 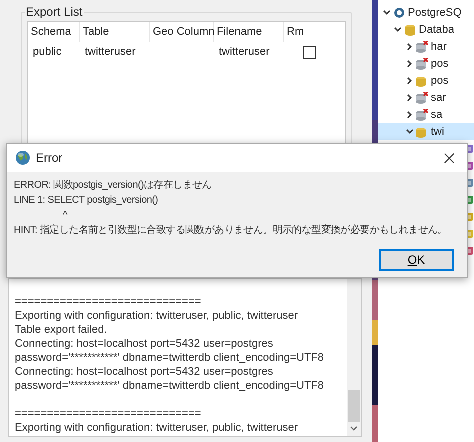 What do you see at coordinates (115, 32) in the screenshot?
I see `column-header: Table` at bounding box center [115, 32].